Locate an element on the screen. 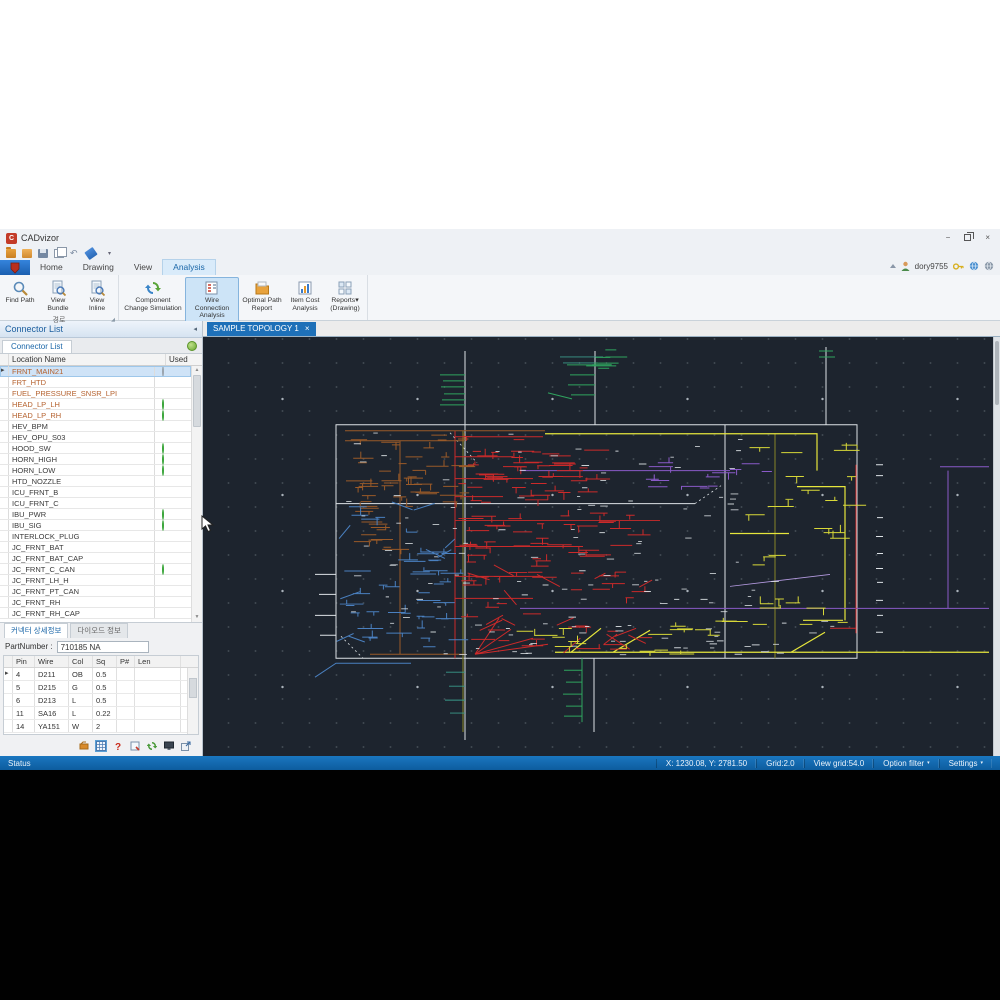  undo-icon: ↶ is located at coordinates (75, 253).